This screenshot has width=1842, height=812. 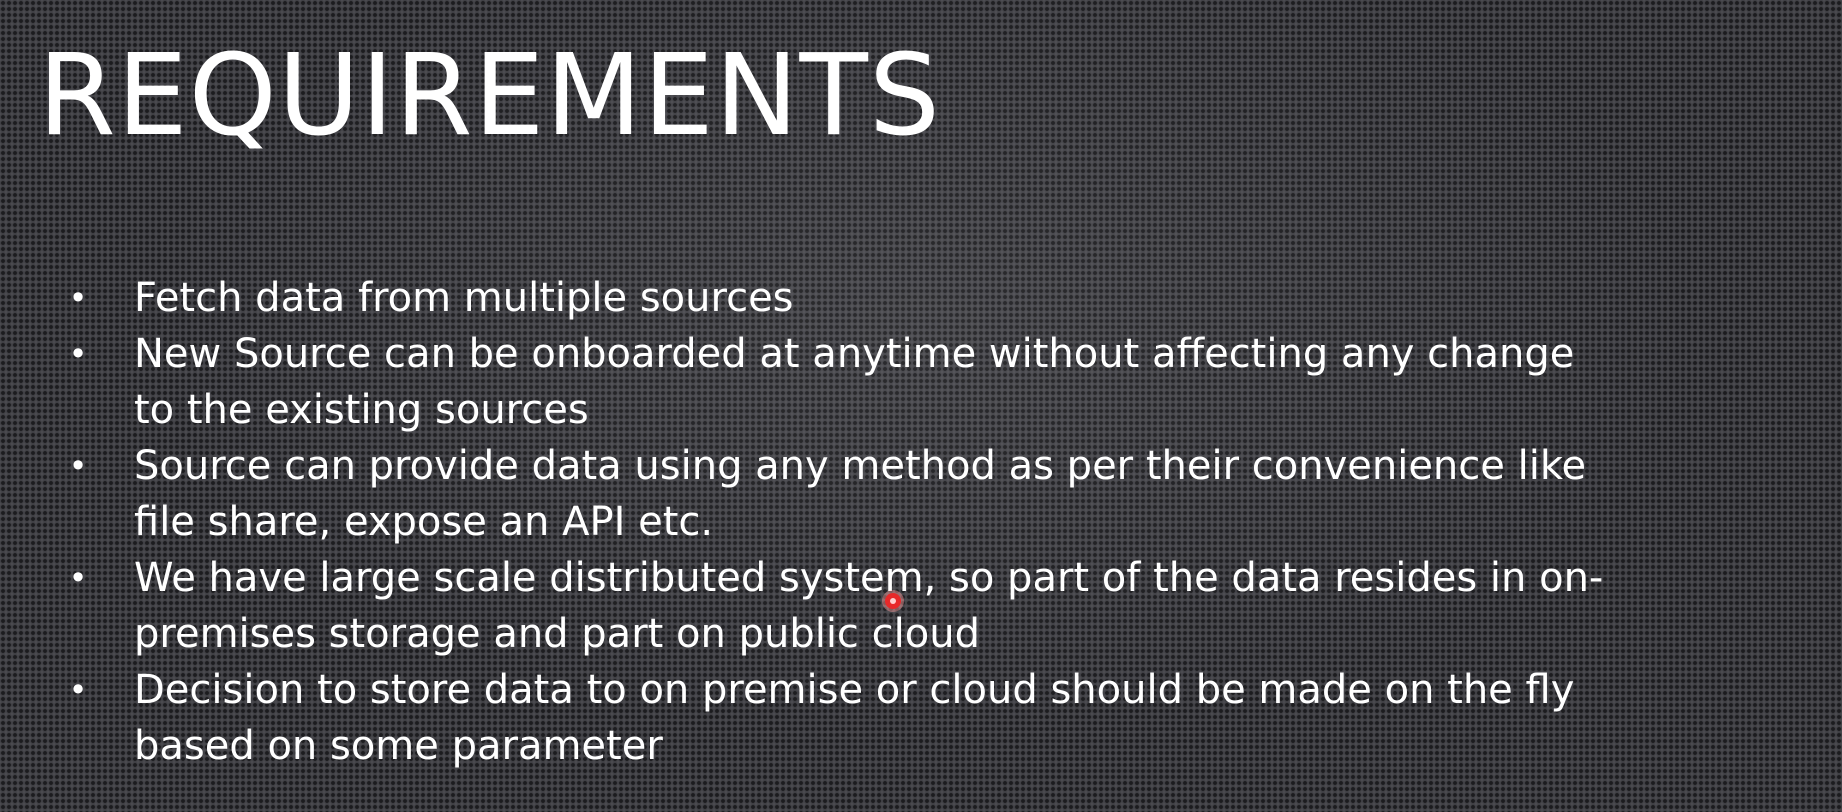 What do you see at coordinates (464, 298) in the screenshot?
I see `bullet-line: Fetch data from multiple sources` at bounding box center [464, 298].